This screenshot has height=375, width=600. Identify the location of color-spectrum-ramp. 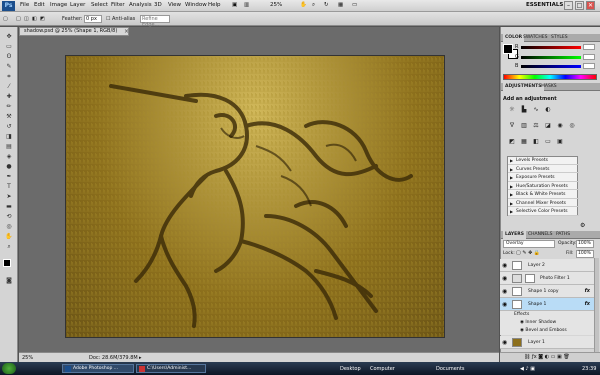
(550, 77).